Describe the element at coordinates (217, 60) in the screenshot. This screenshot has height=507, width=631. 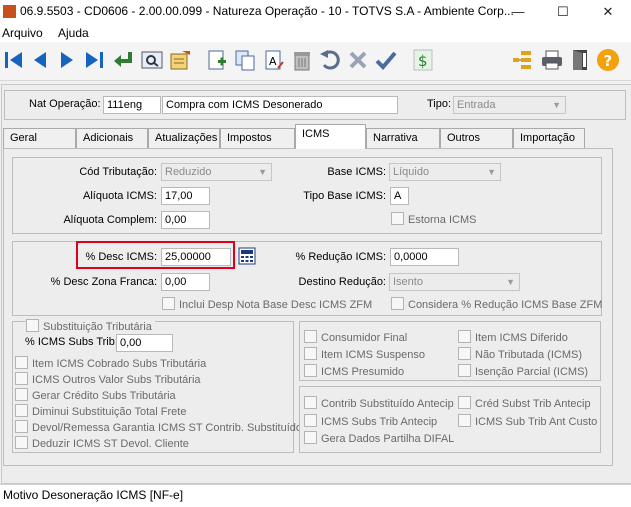
I see `new-document-icon` at that location.